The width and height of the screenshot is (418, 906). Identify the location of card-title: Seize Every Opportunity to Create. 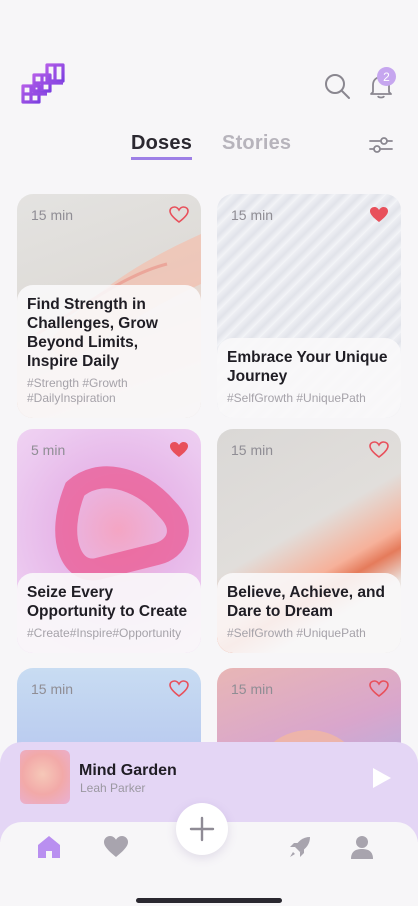
(107, 602).